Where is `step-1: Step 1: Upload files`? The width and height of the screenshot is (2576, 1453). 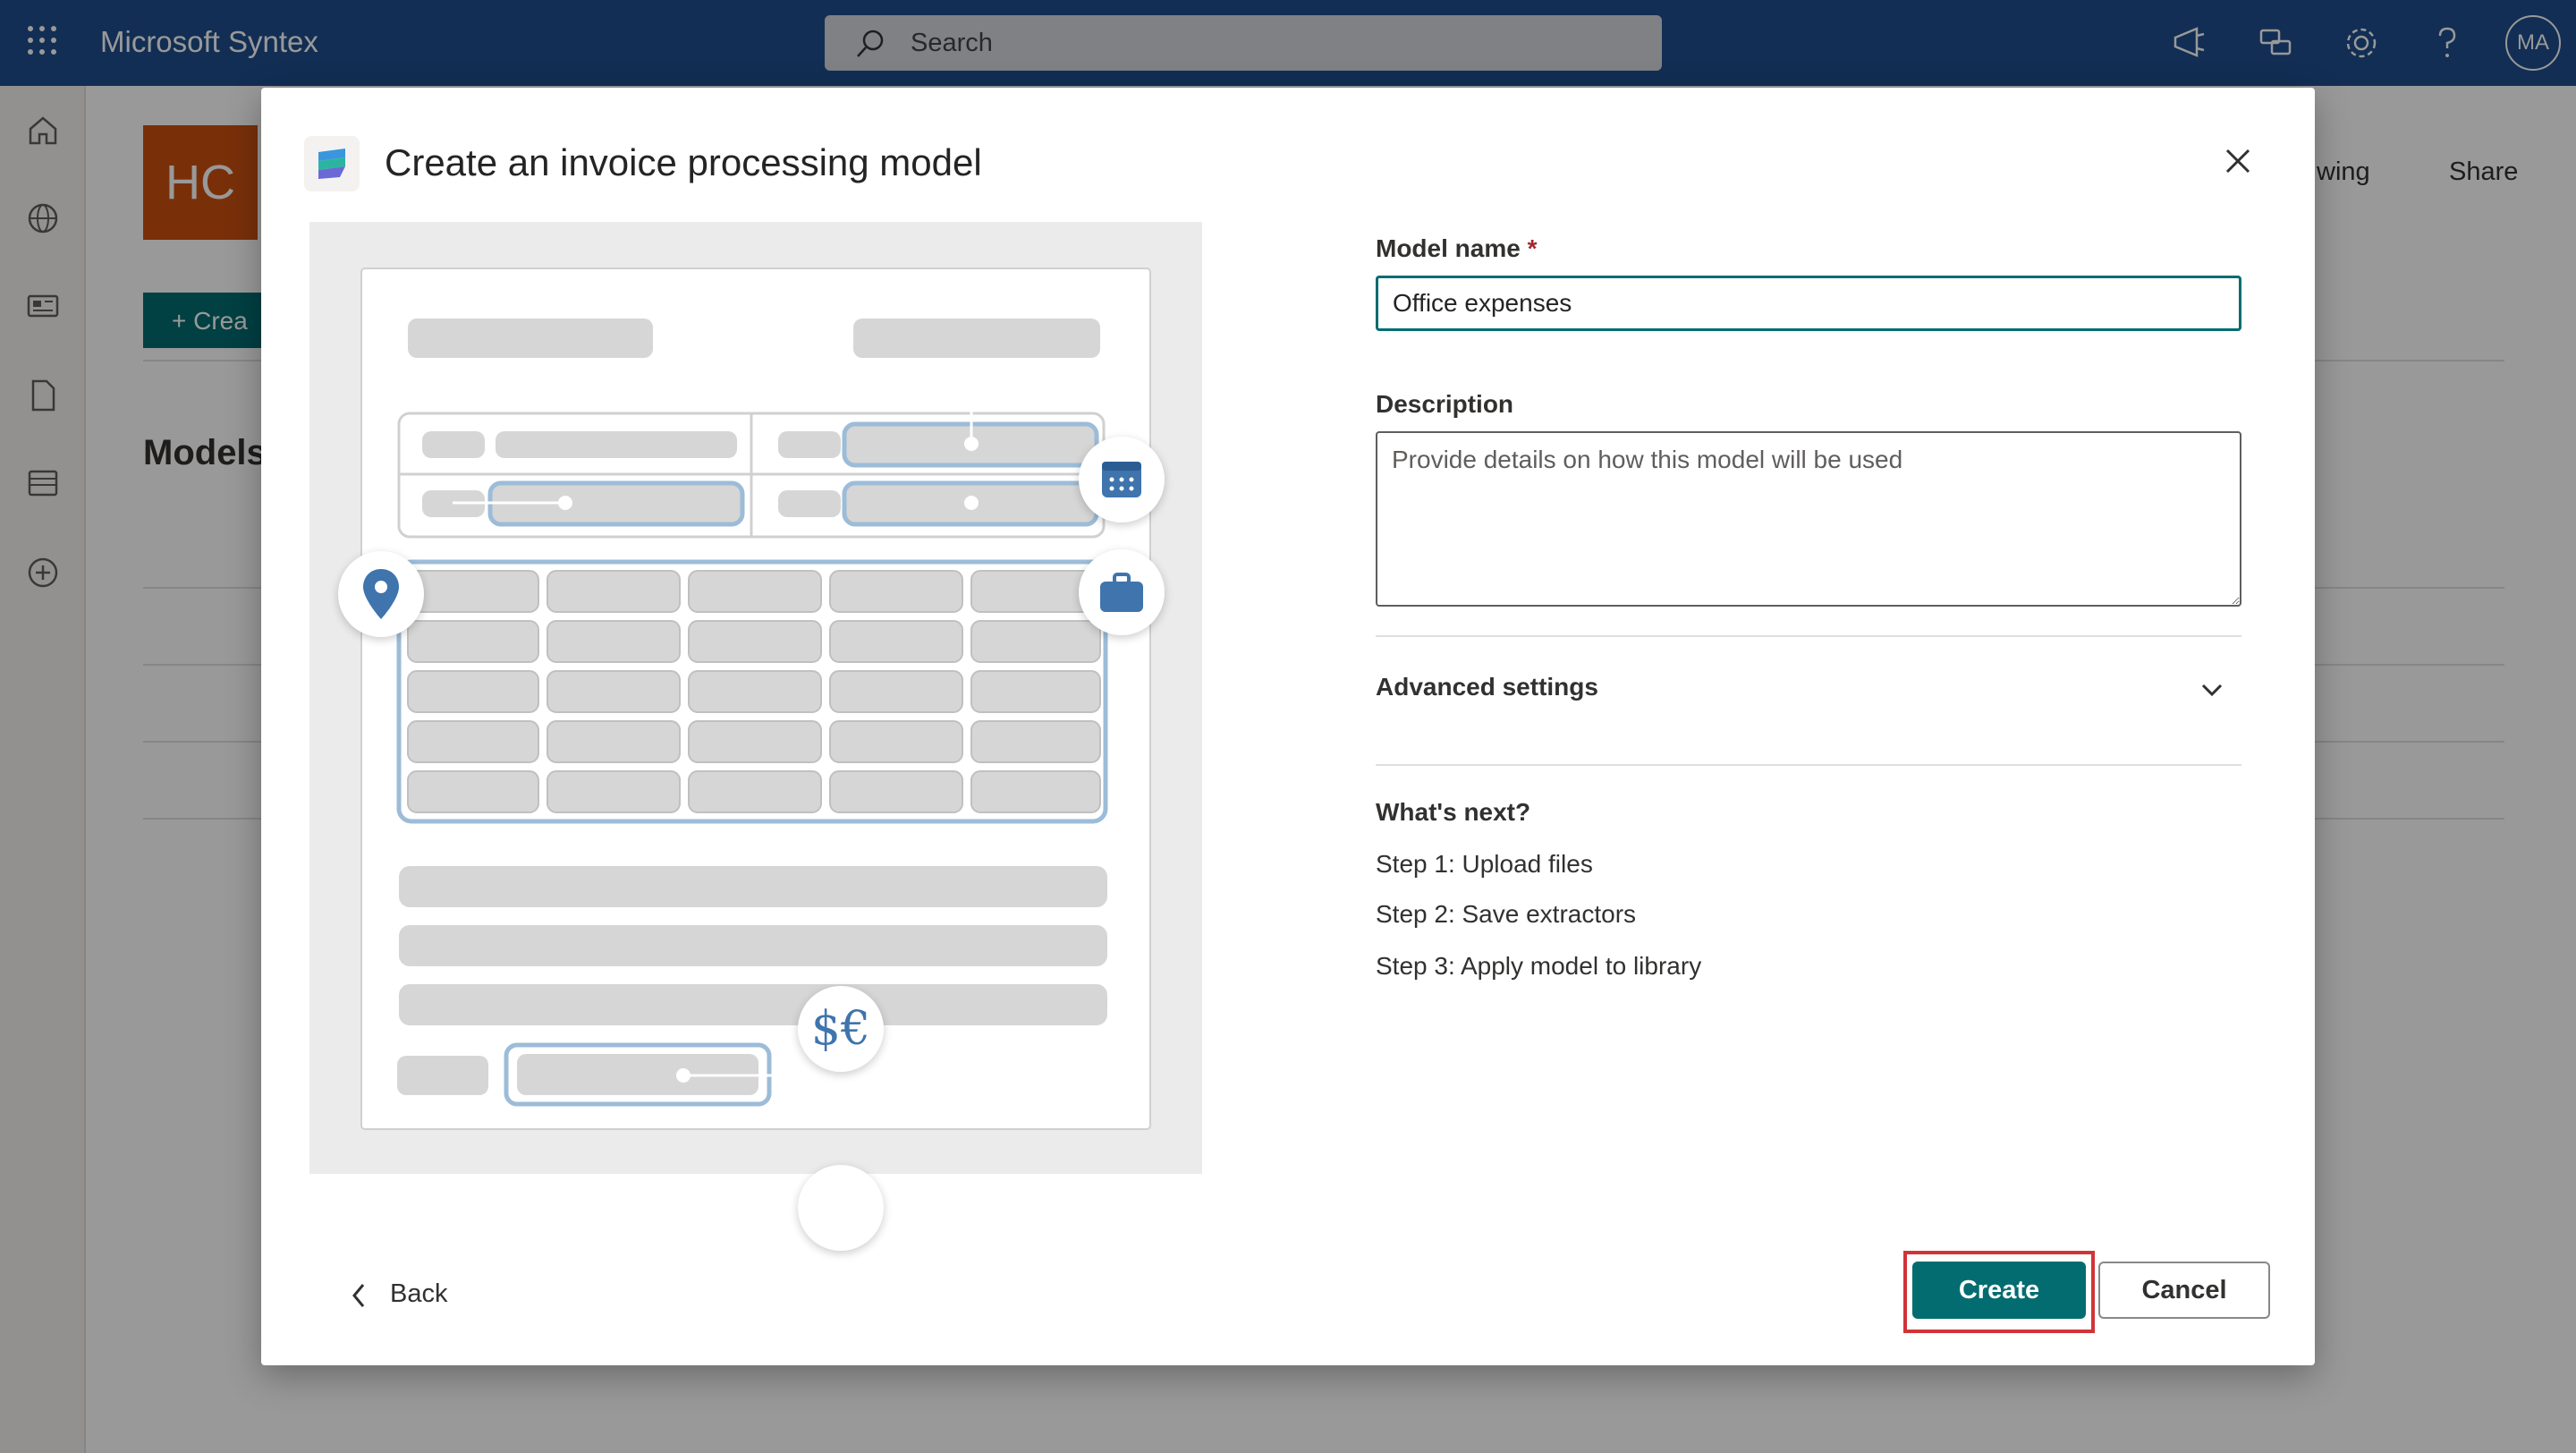
step-1: Step 1: Upload files is located at coordinates (1484, 864).